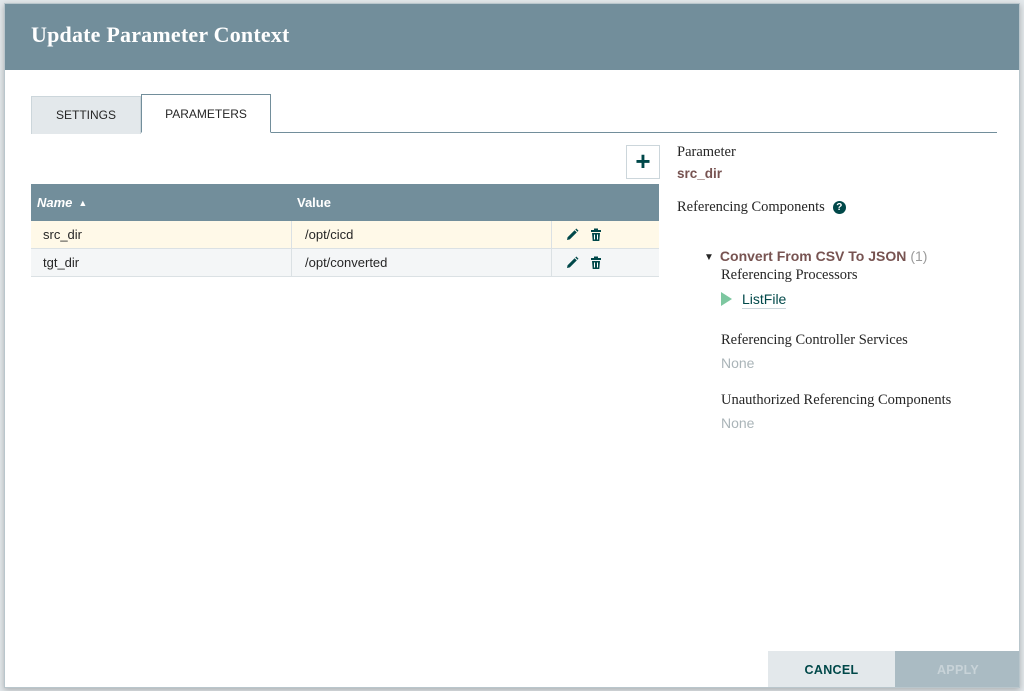 This screenshot has height=691, width=1024. Describe the element at coordinates (957, 669) in the screenshot. I see `apply-button: APPLY` at that location.